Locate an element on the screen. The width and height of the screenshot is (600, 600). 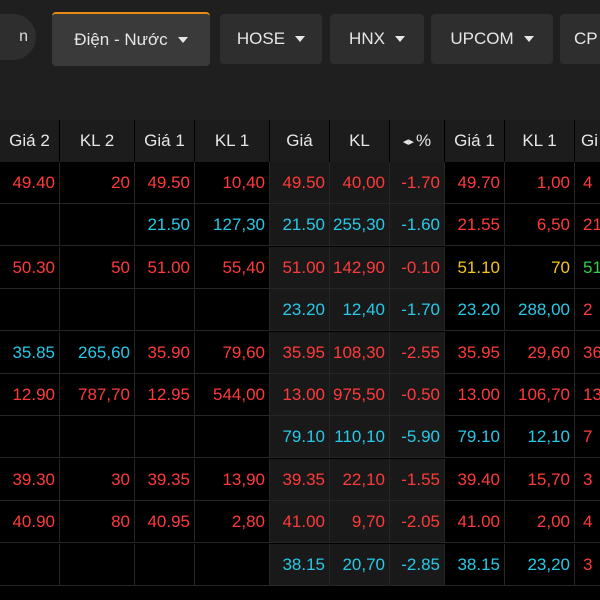
cell-kl: 975,50 is located at coordinates (360, 395).